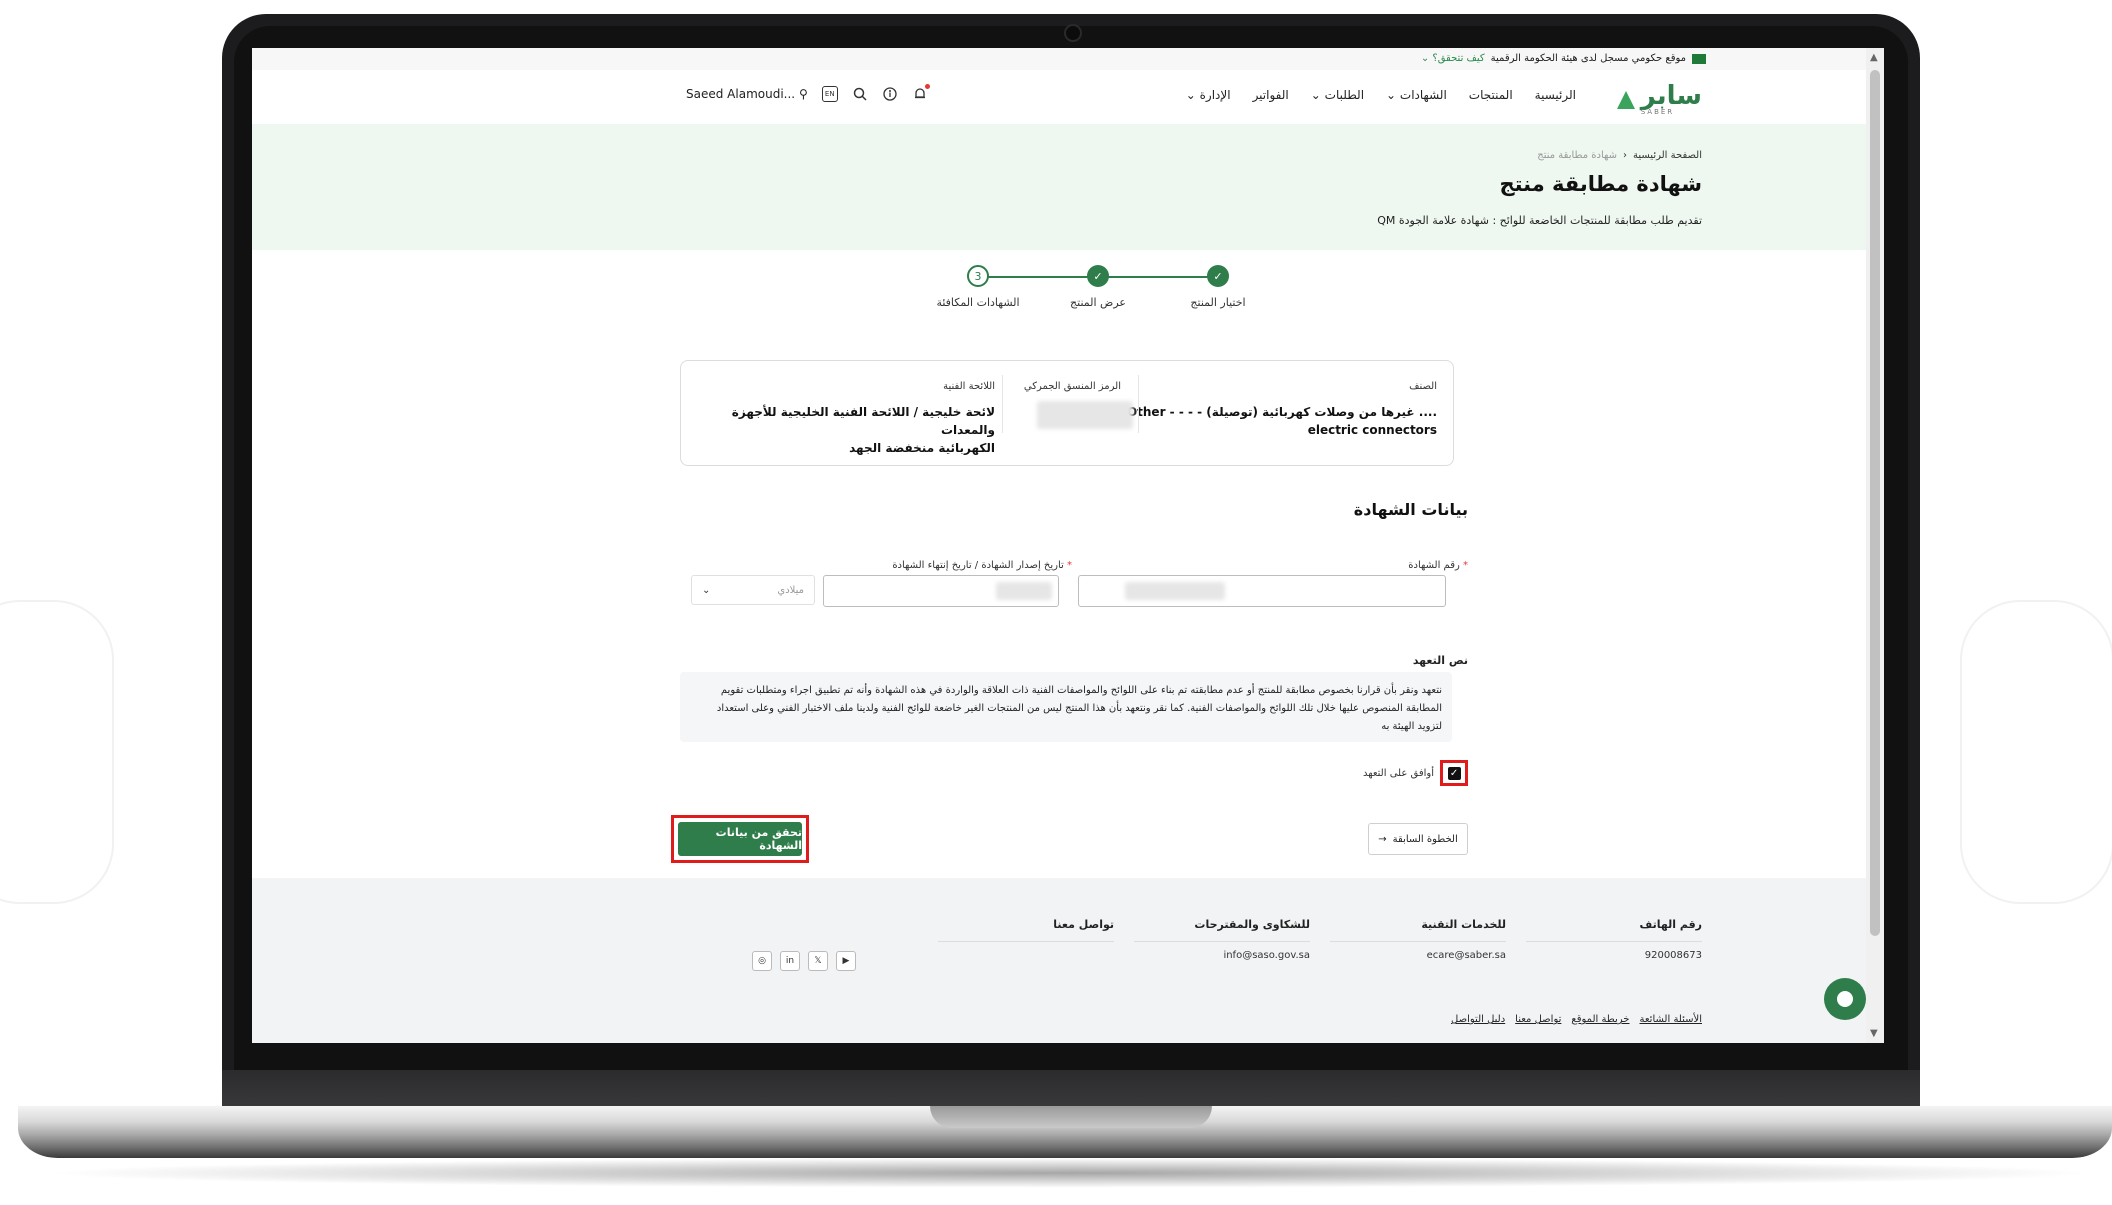  Describe the element at coordinates (1073, 33) in the screenshot. I see `laptop-camera` at that location.